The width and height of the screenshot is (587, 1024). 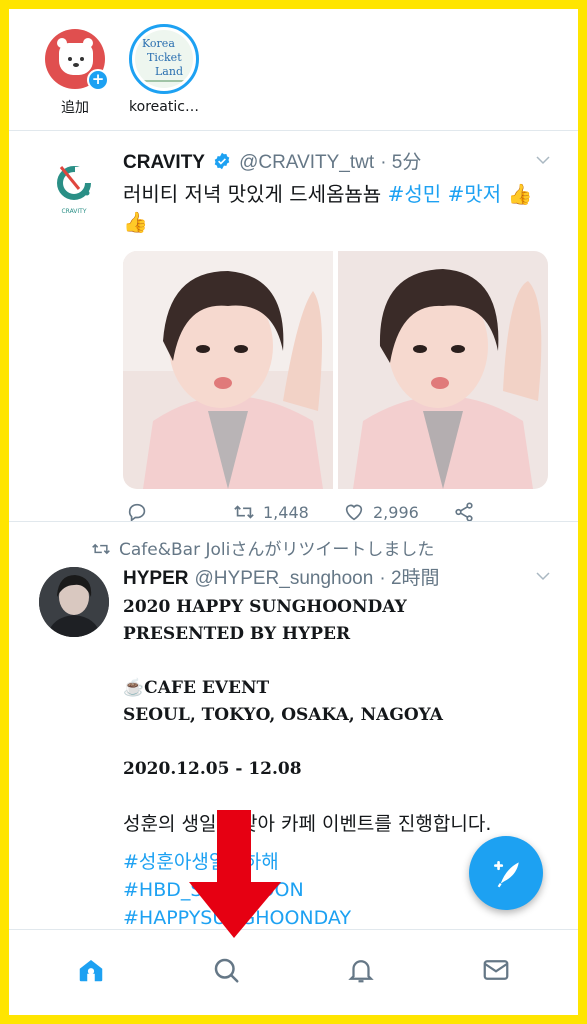 I want to click on display-name: CRAVITY, so click(x=164, y=162).